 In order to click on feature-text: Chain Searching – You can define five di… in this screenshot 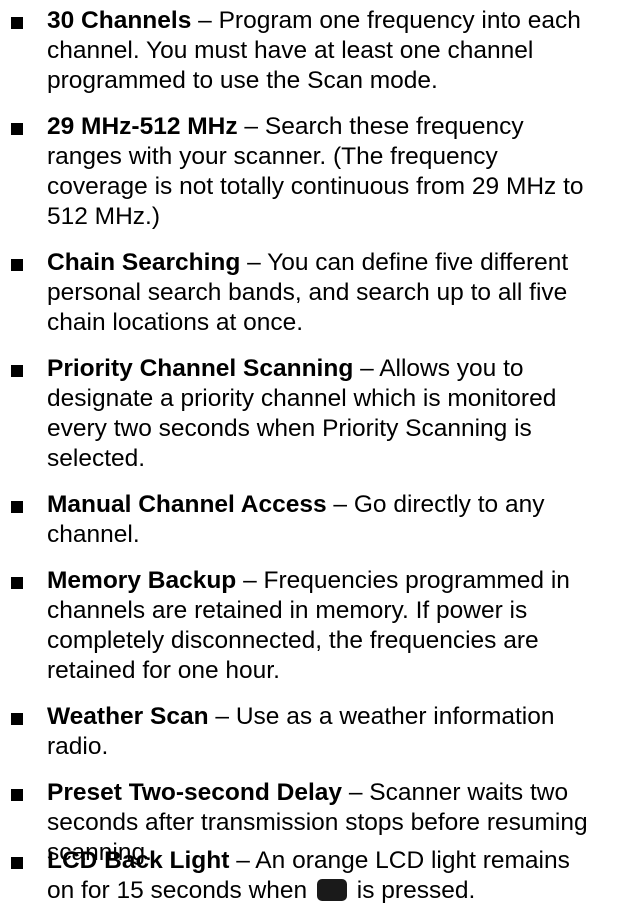, I will do `click(340, 293)`.